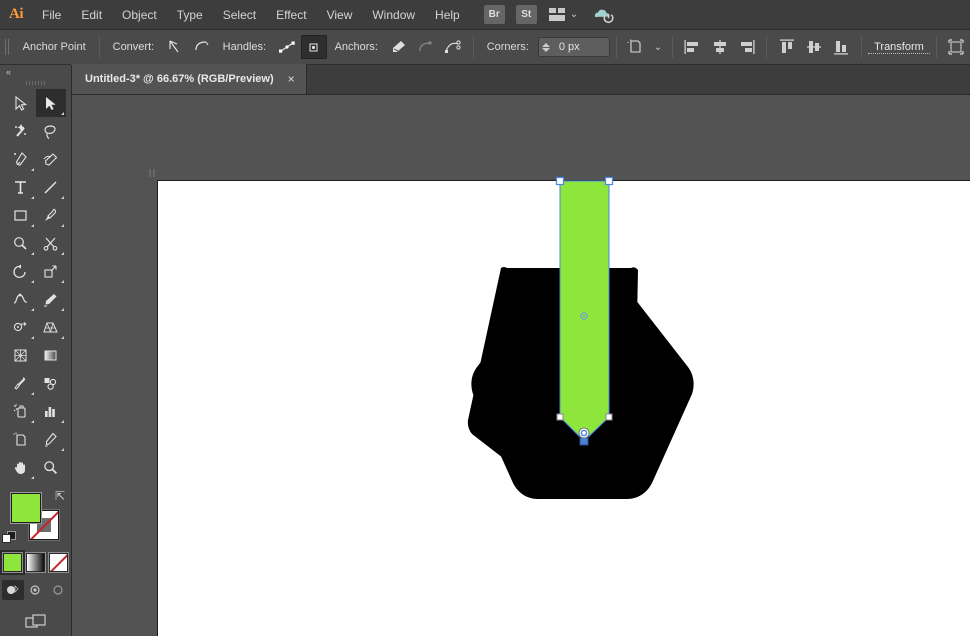  Describe the element at coordinates (398, 47) in the screenshot. I see `remove-selected-anchors-icon` at that location.